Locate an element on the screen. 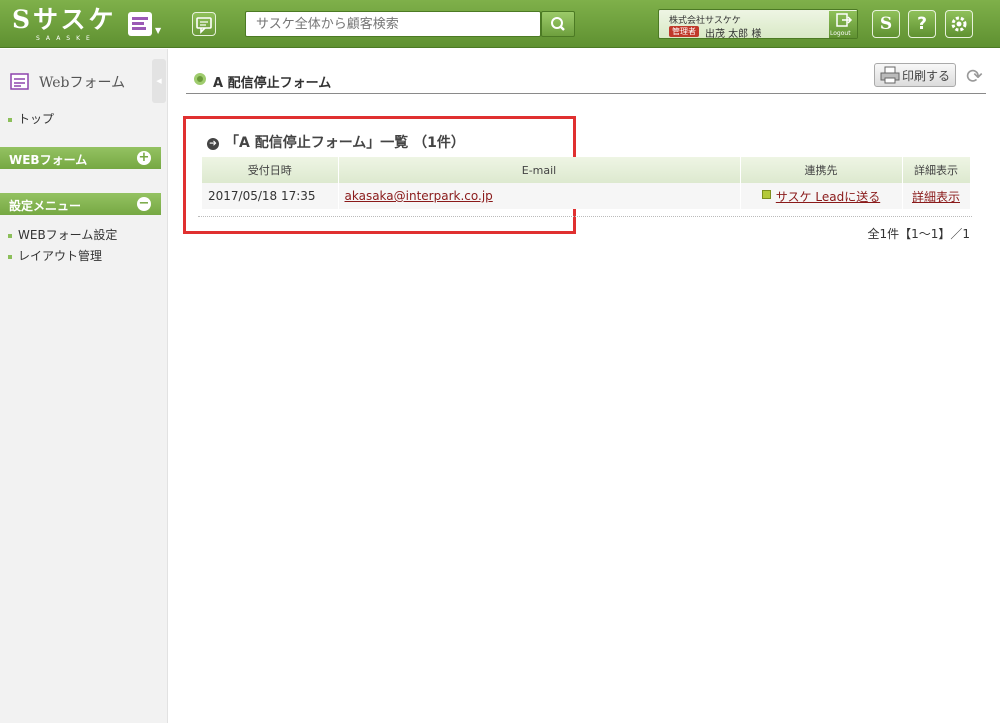 This screenshot has height=723, width=1000. sidebar-item-layout: レイアウト管理 is located at coordinates (55, 255).